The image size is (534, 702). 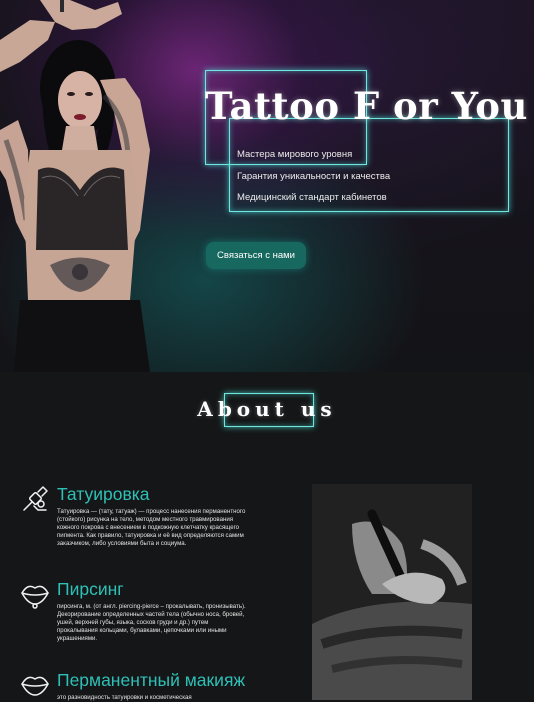 What do you see at coordinates (151, 680) in the screenshot?
I see `service-title: Перманентный макияж` at bounding box center [151, 680].